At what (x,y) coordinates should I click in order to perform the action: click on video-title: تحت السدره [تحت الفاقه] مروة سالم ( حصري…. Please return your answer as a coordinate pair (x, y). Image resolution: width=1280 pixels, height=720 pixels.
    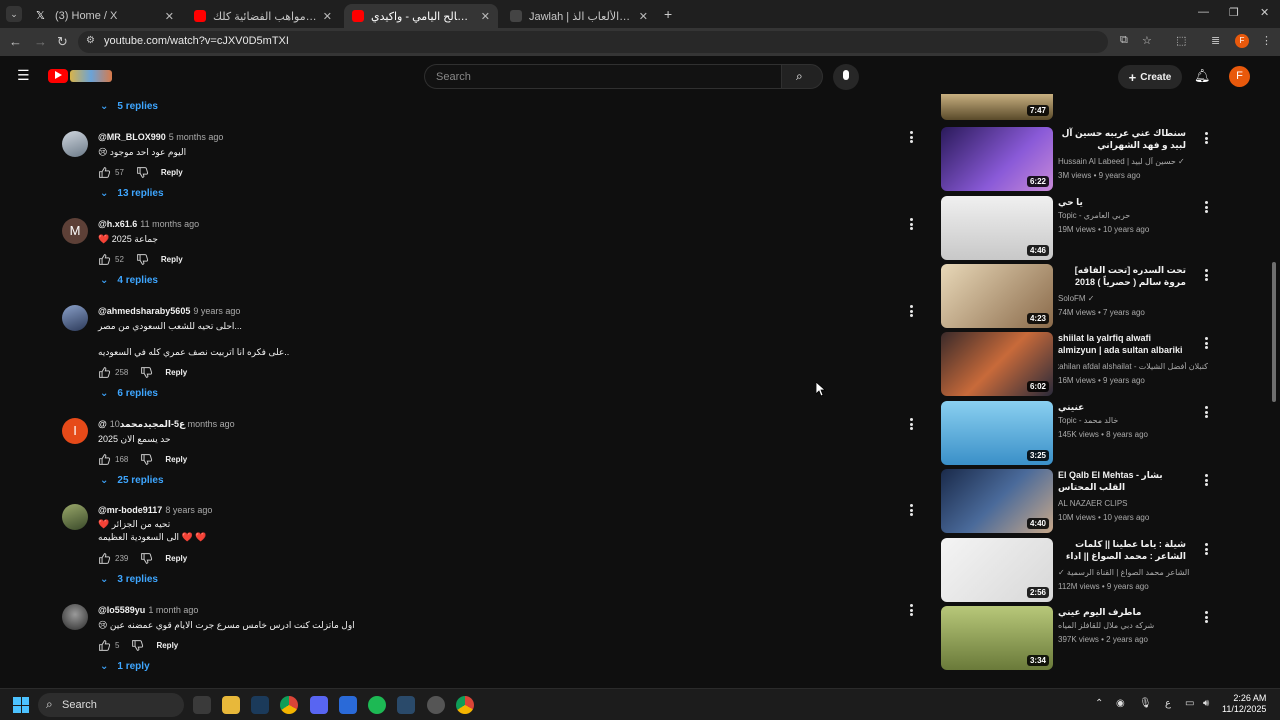
    Looking at the image, I should click on (1122, 276).